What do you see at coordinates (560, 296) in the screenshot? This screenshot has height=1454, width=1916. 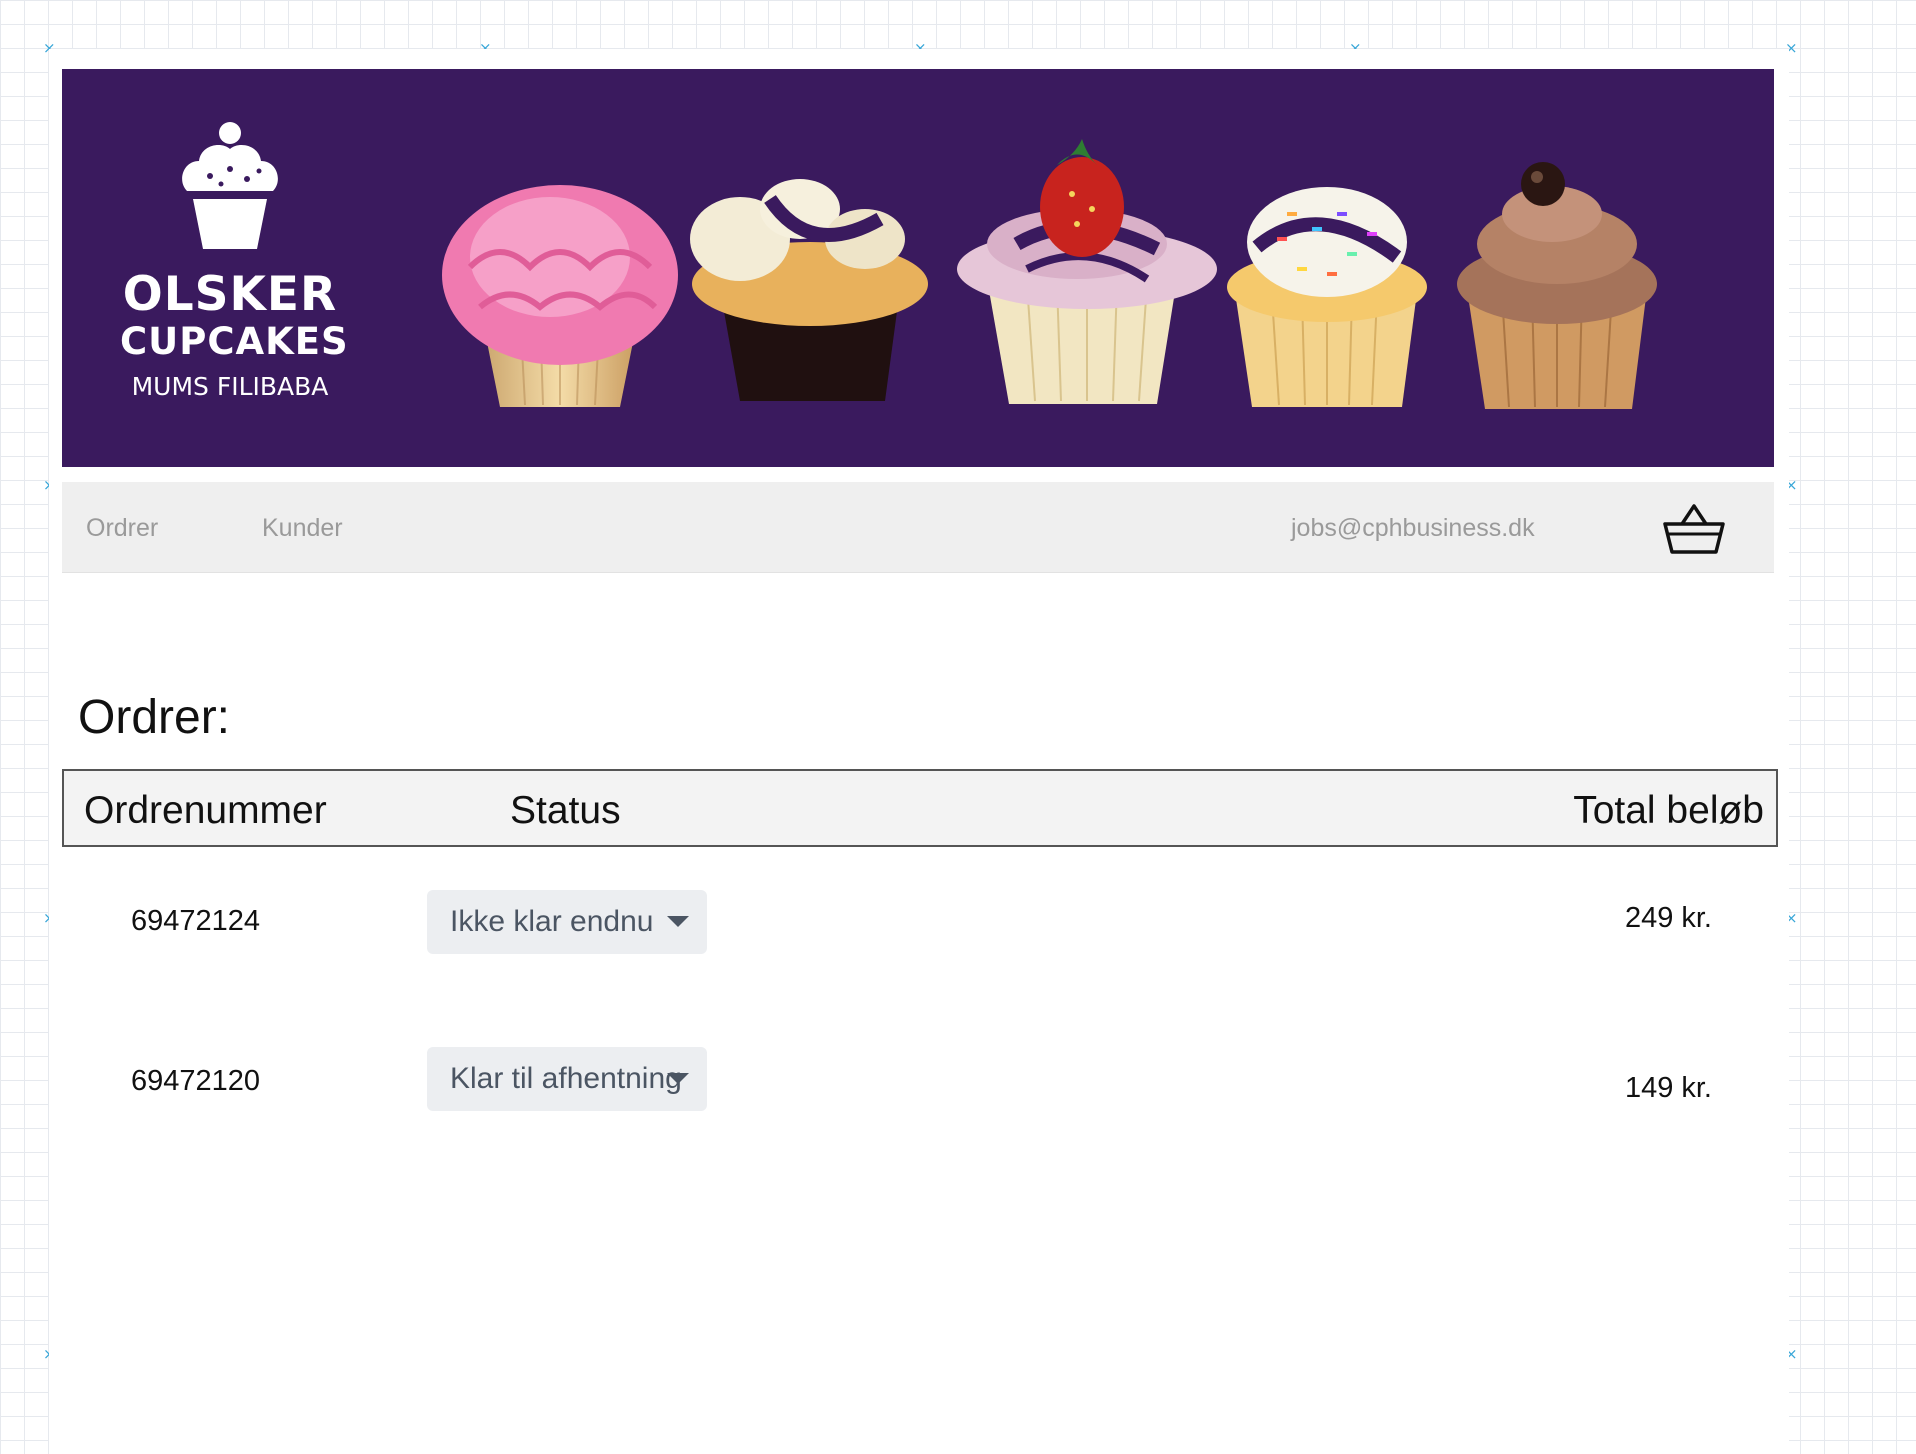 I see `cupcake-pink-image` at bounding box center [560, 296].